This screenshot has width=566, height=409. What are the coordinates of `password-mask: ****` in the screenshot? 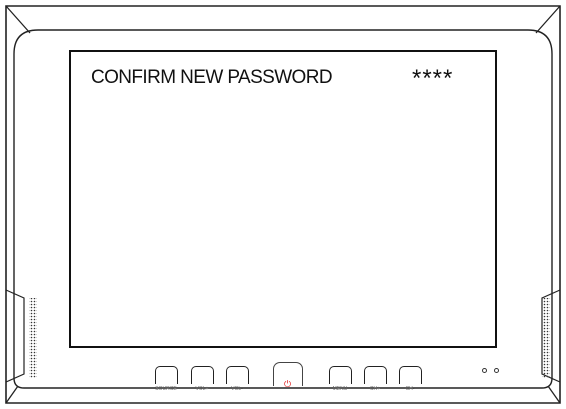 It's located at (433, 78).